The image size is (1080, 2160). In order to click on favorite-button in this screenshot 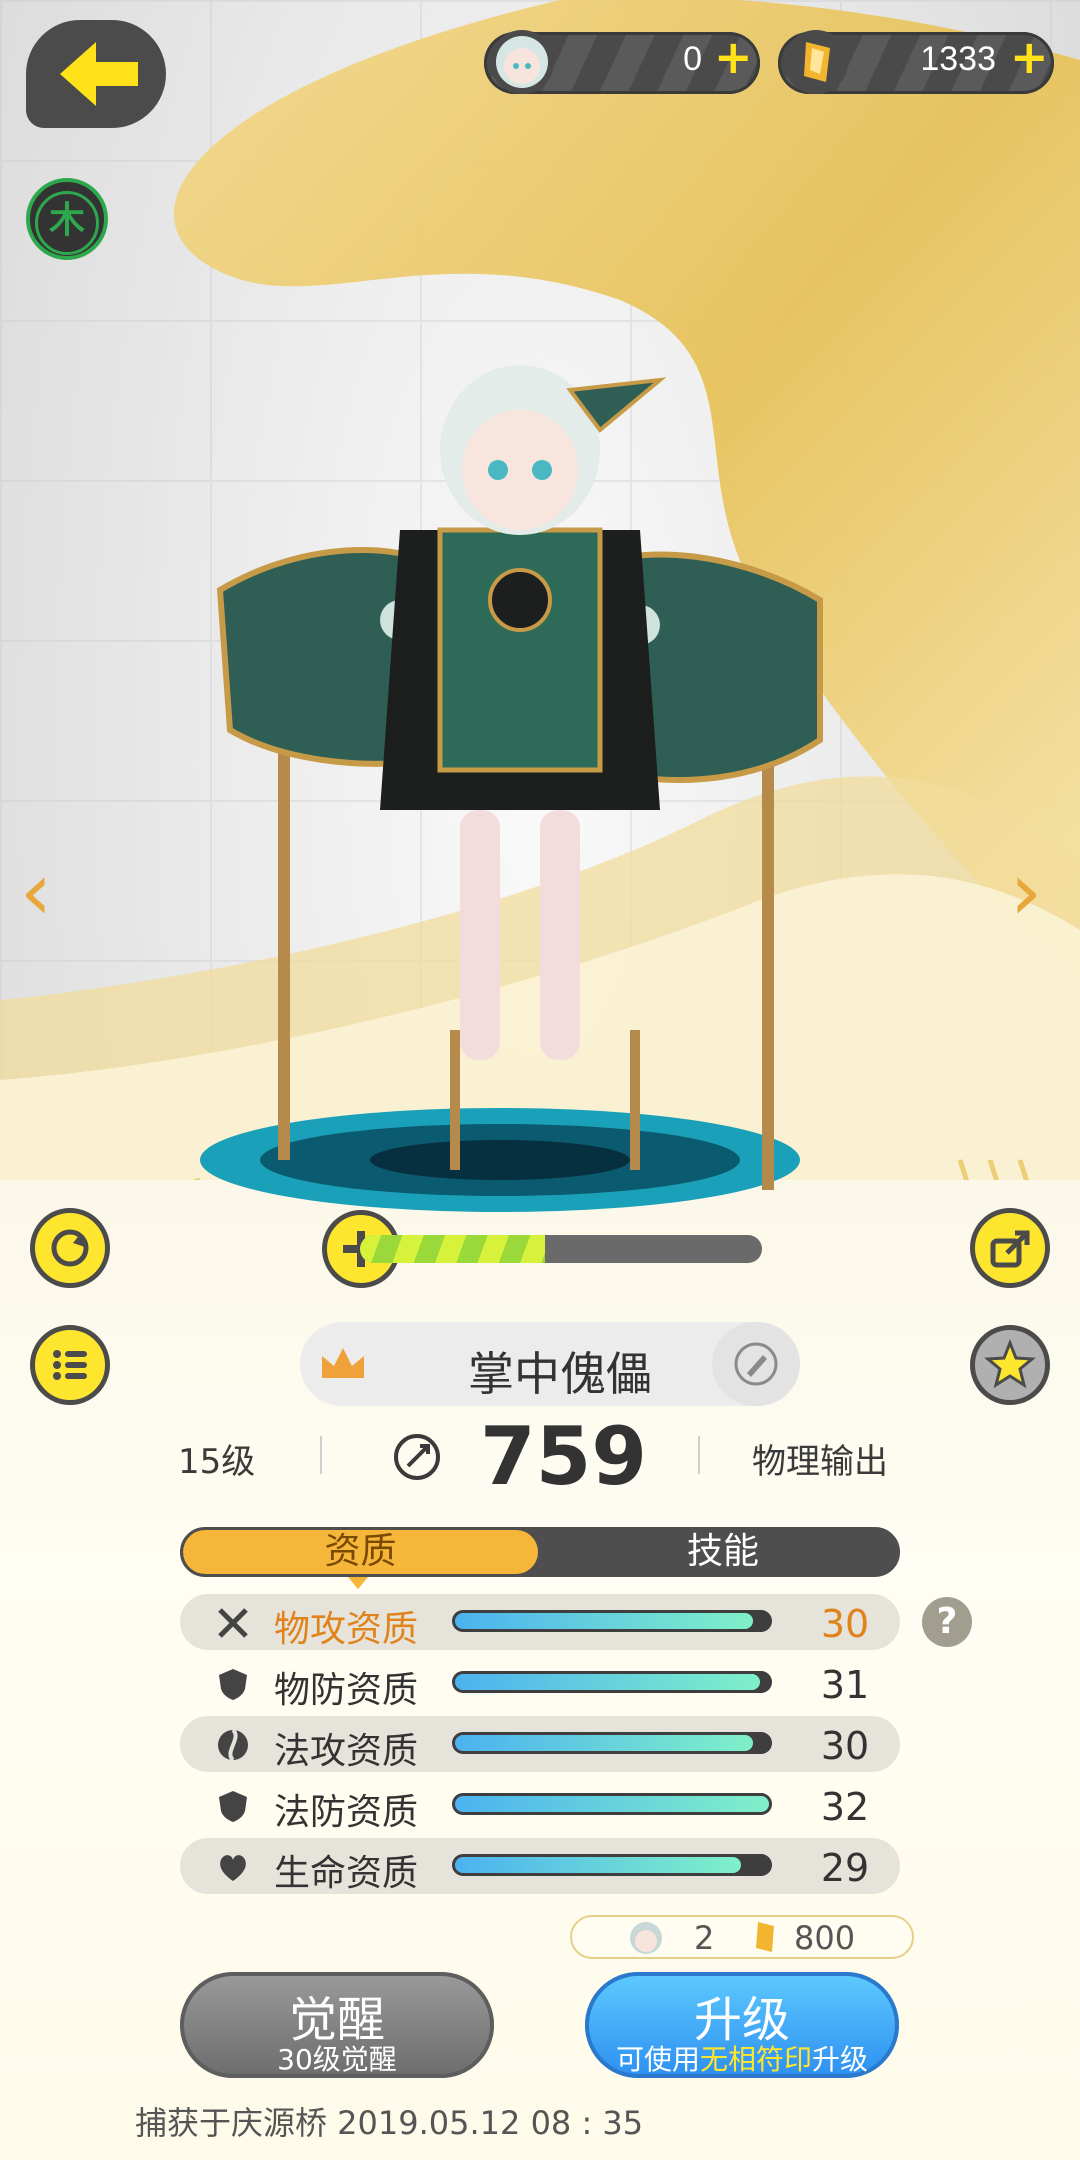, I will do `click(1010, 1365)`.